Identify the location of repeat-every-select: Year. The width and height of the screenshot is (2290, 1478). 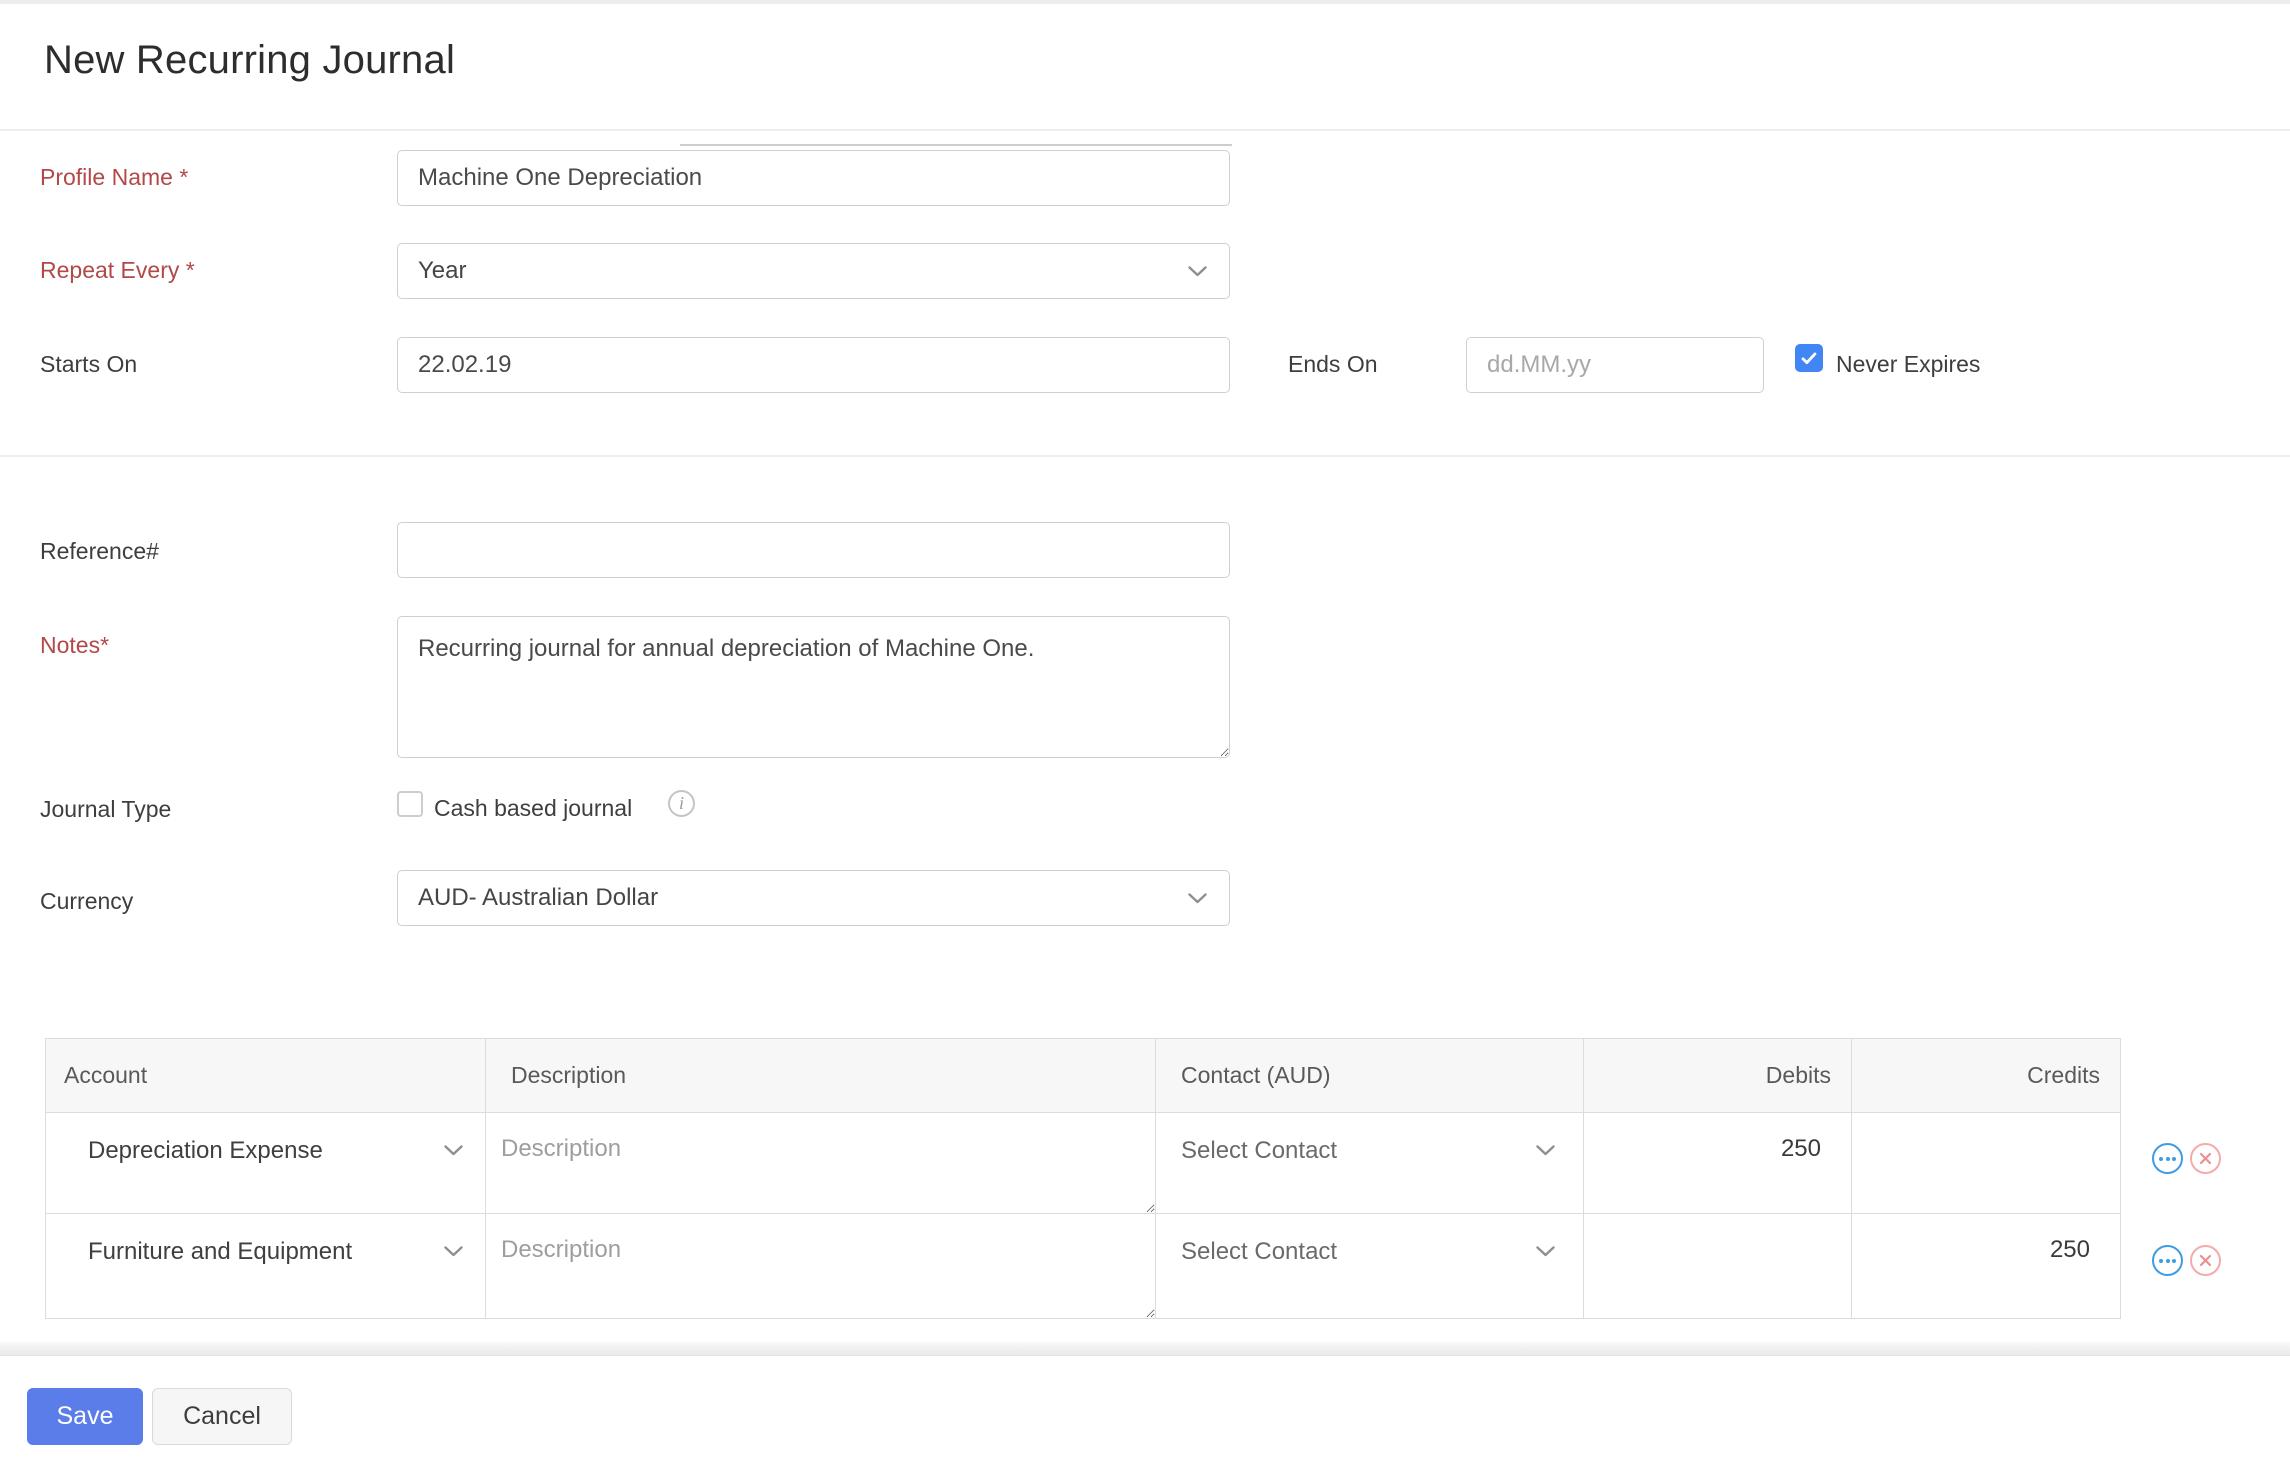
(813, 271).